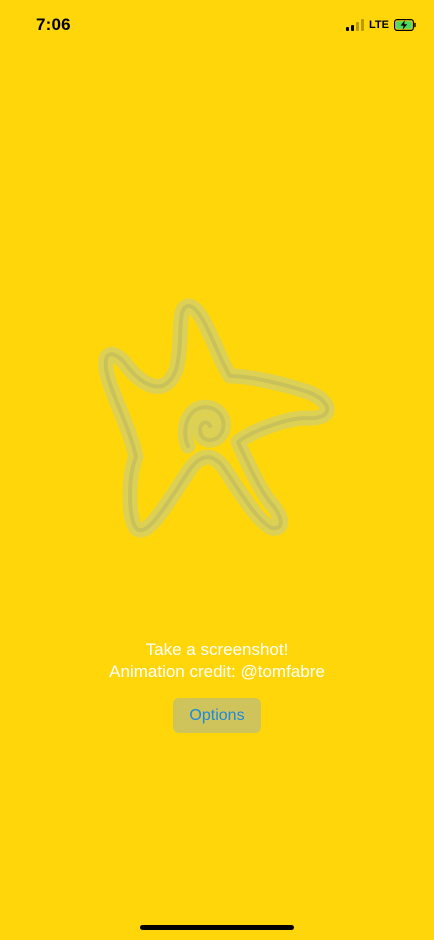 This screenshot has height=940, width=434. I want to click on status-bar: 7:06 LTE, so click(217, 27).